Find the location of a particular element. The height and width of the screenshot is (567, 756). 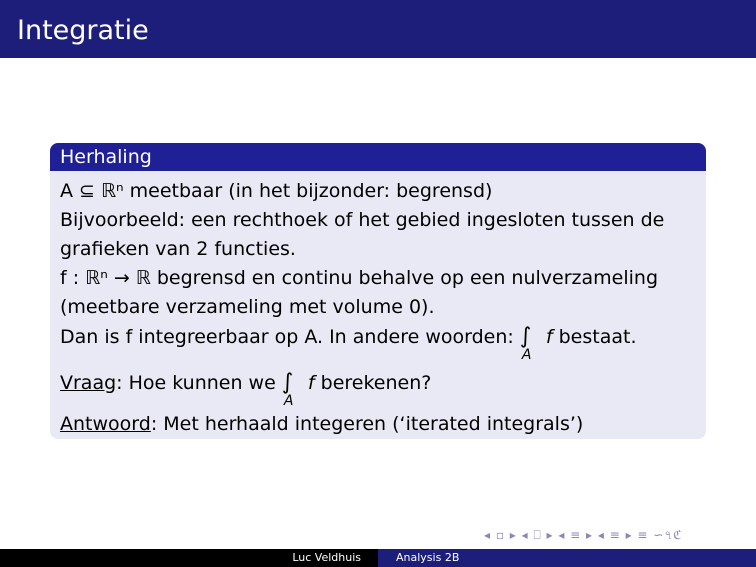

slide-title: Integratie is located at coordinates (83, 30).